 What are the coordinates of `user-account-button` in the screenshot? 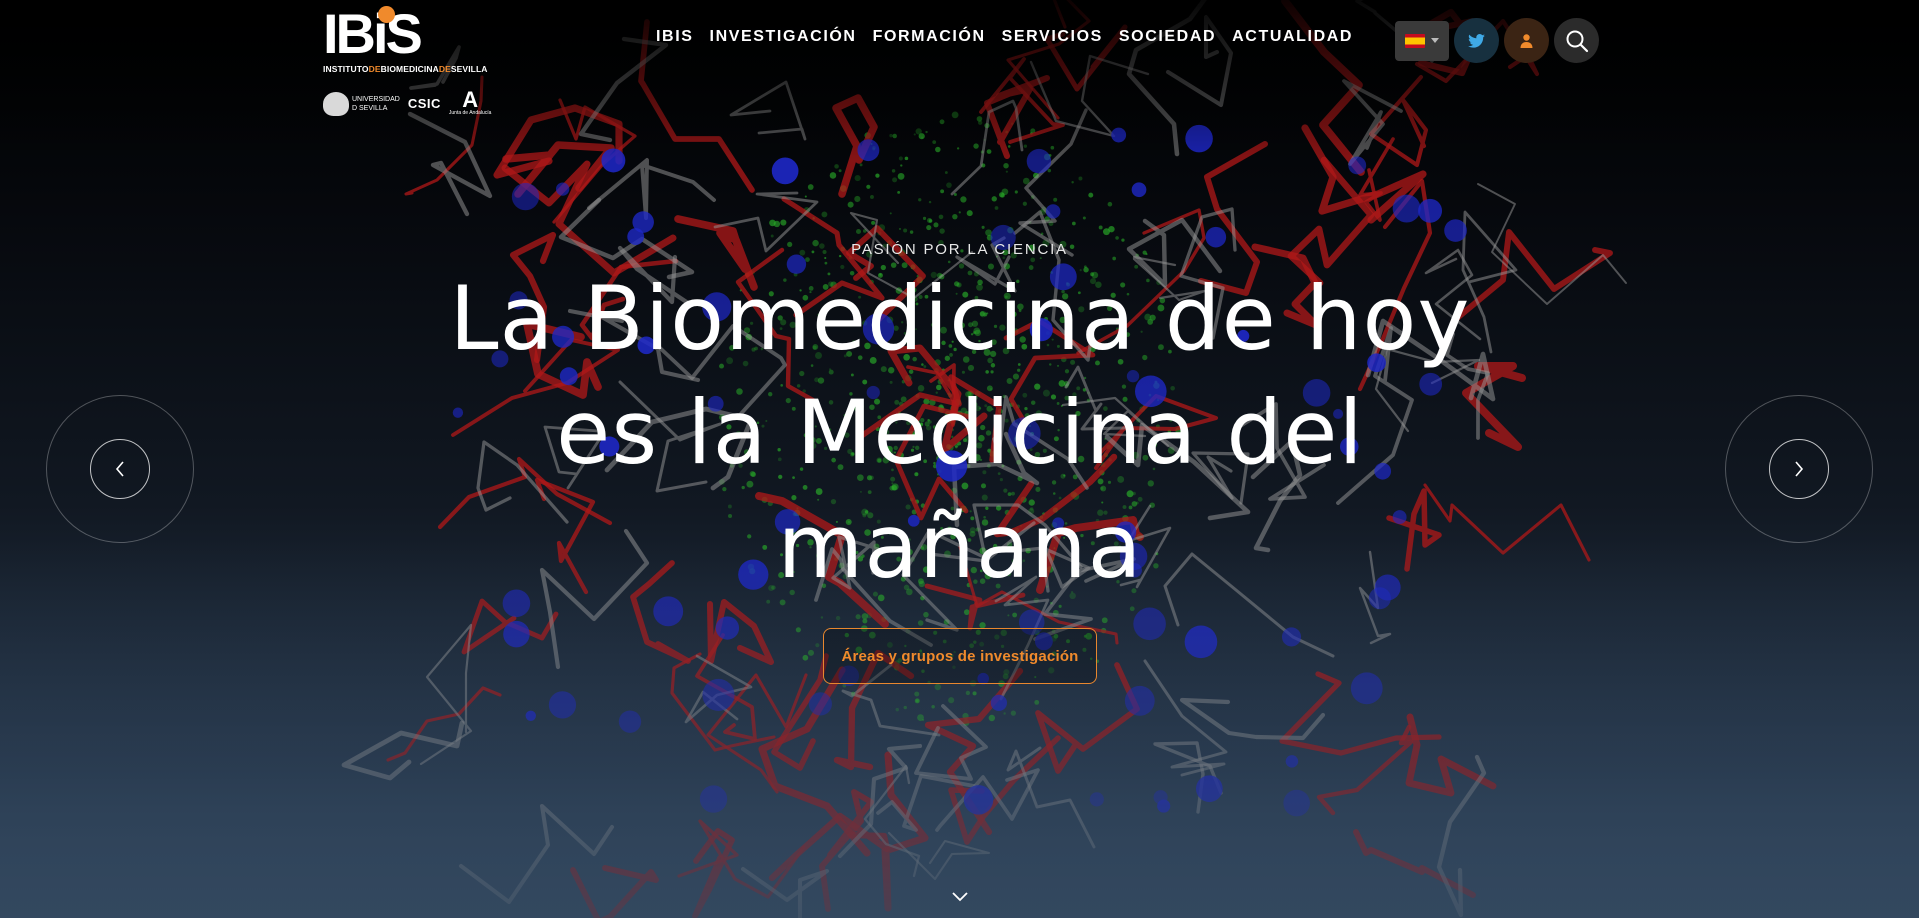 It's located at (1526, 40).